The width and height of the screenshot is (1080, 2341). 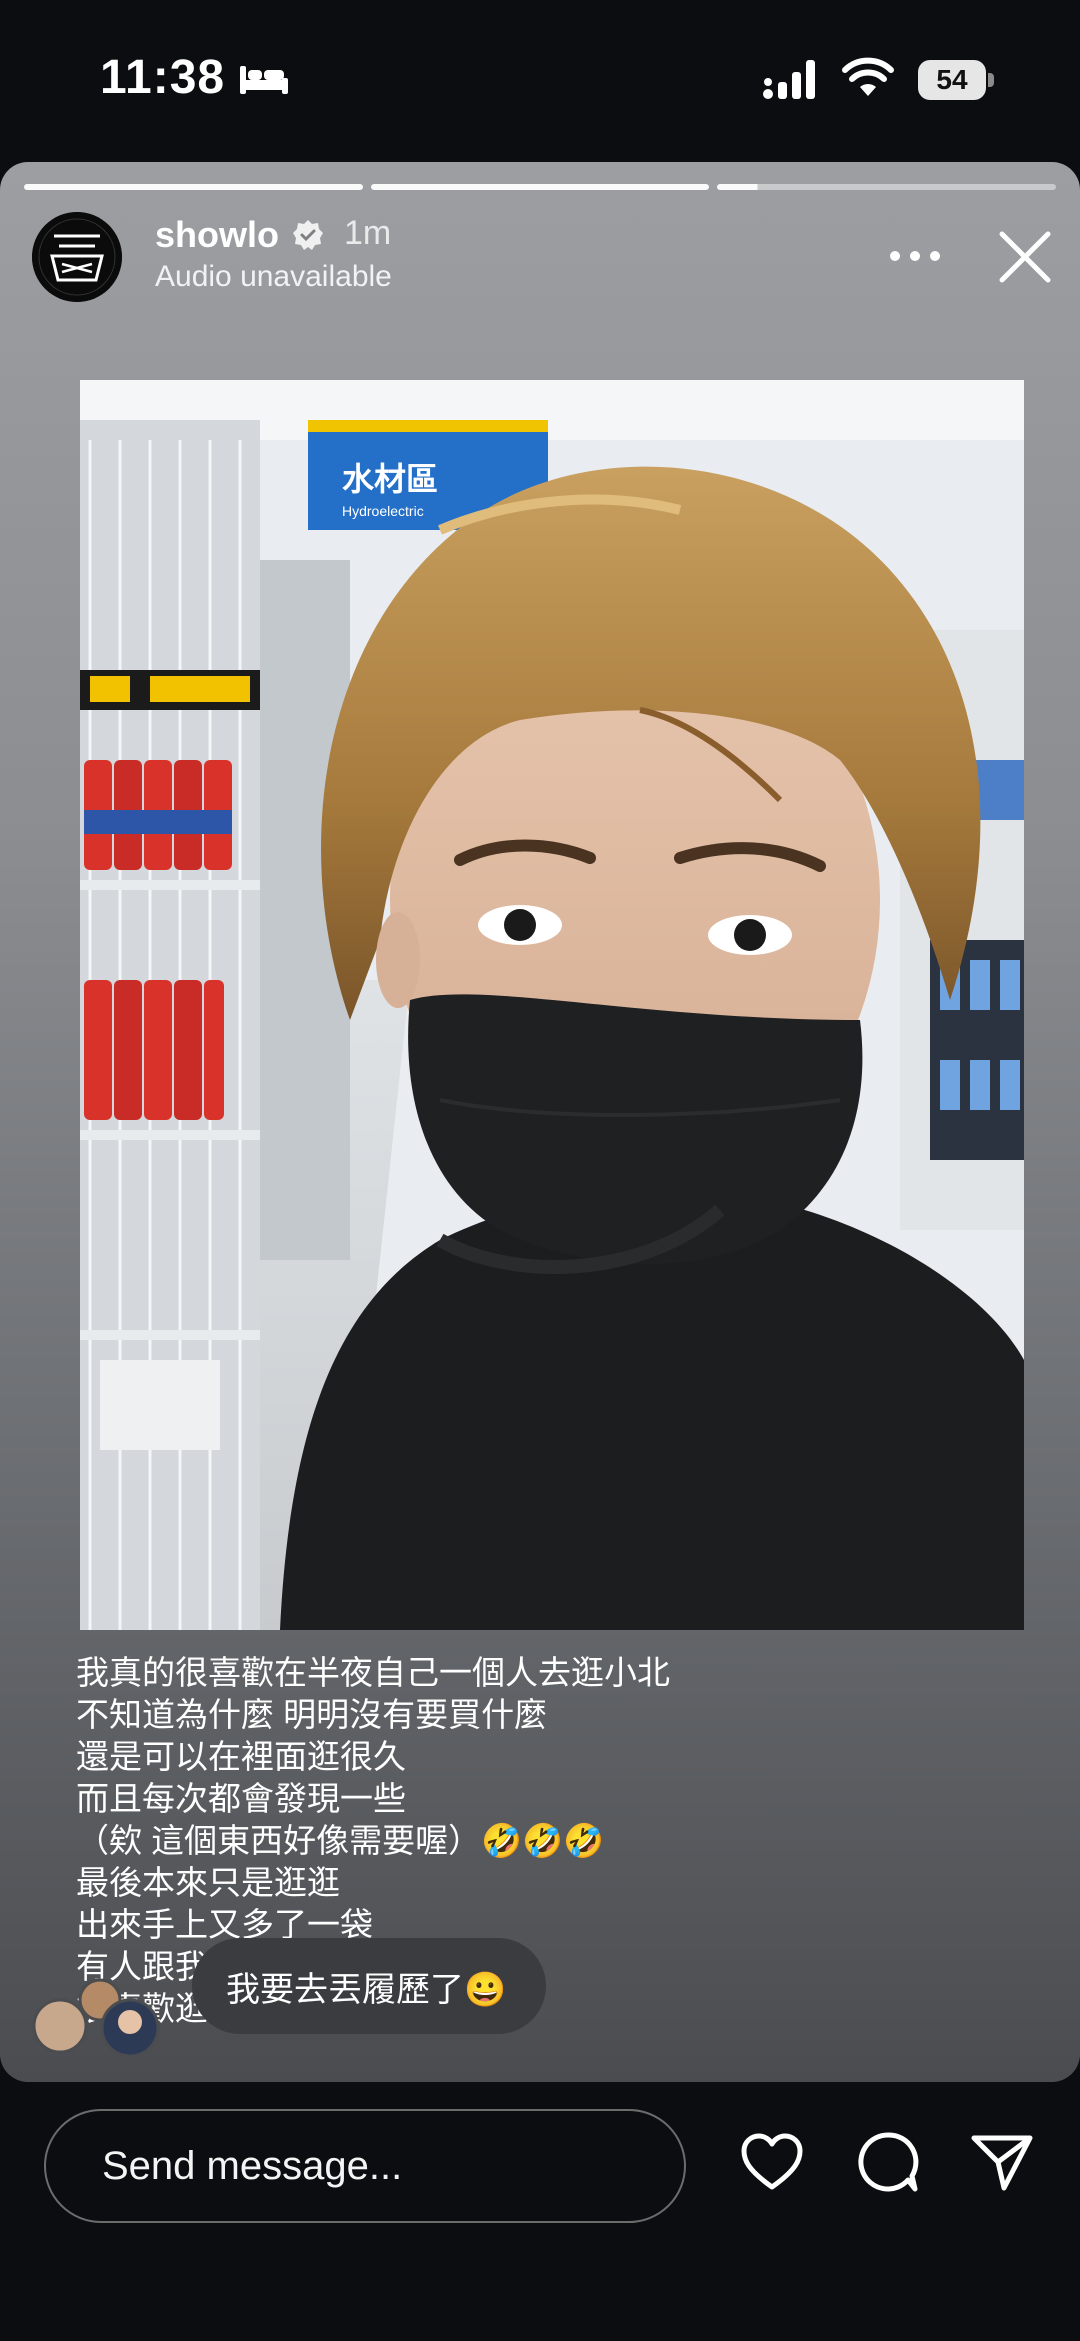 I want to click on caption-line: 還是可以在裡面逛很久, so click(x=241, y=1756).